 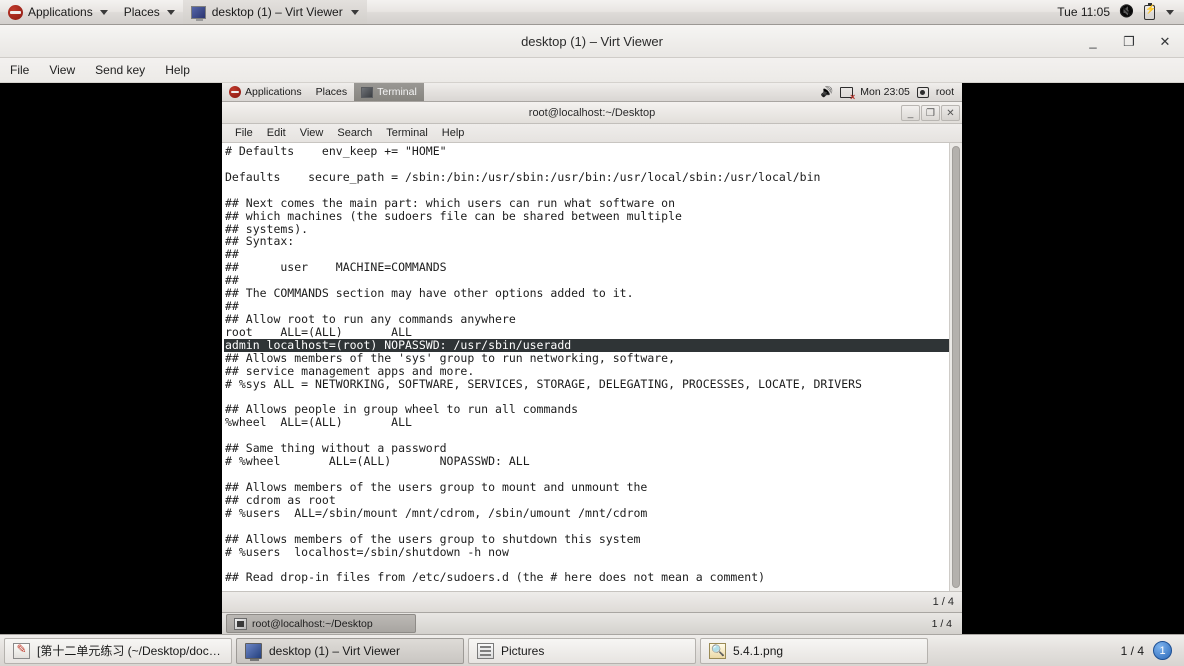 I want to click on guest-workspace-indicator: 1 / 4, so click(x=941, y=623).